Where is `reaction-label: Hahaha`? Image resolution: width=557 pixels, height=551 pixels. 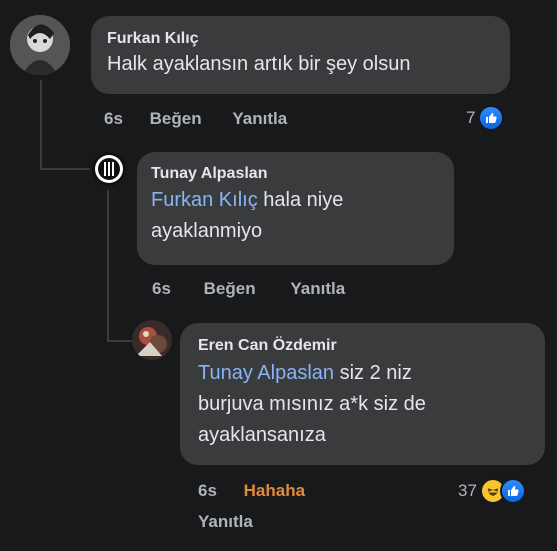
reaction-label: Hahaha is located at coordinates (274, 491).